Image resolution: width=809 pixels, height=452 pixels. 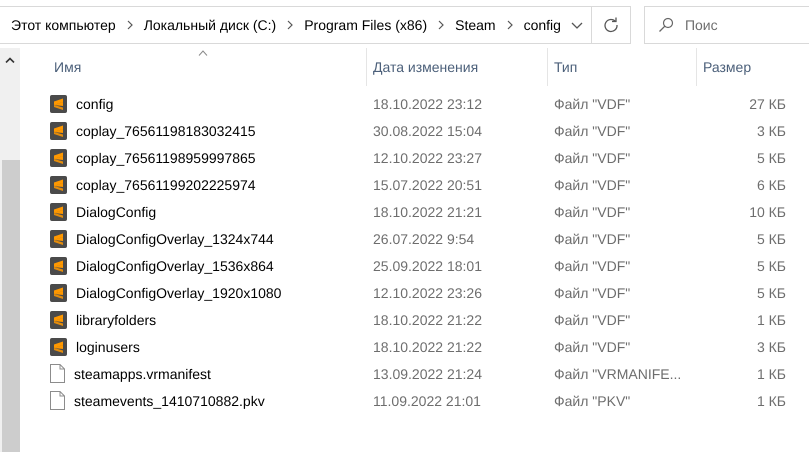 What do you see at coordinates (210, 25) in the screenshot?
I see `breadcrumb-item: Локальный диск (C:)` at bounding box center [210, 25].